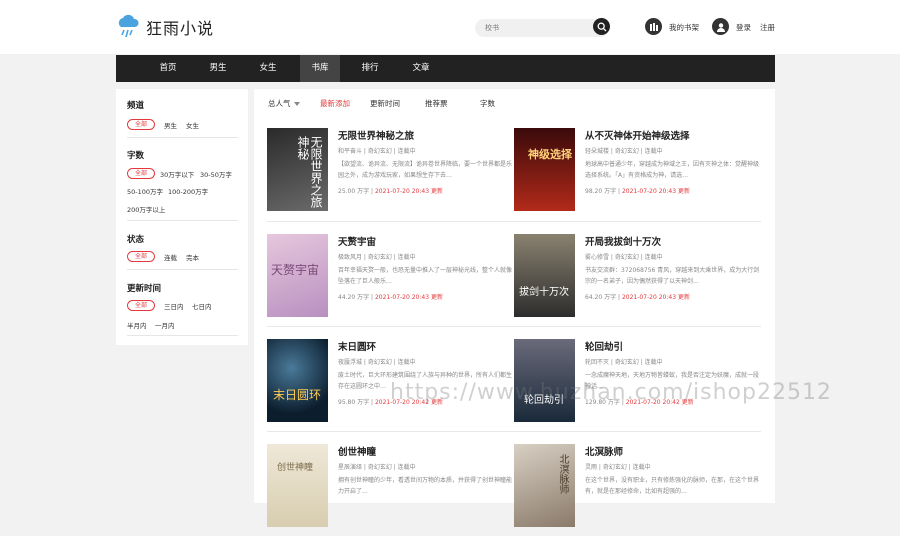  Describe the element at coordinates (421, 68) in the screenshot. I see `nav-articles: 文章` at that location.